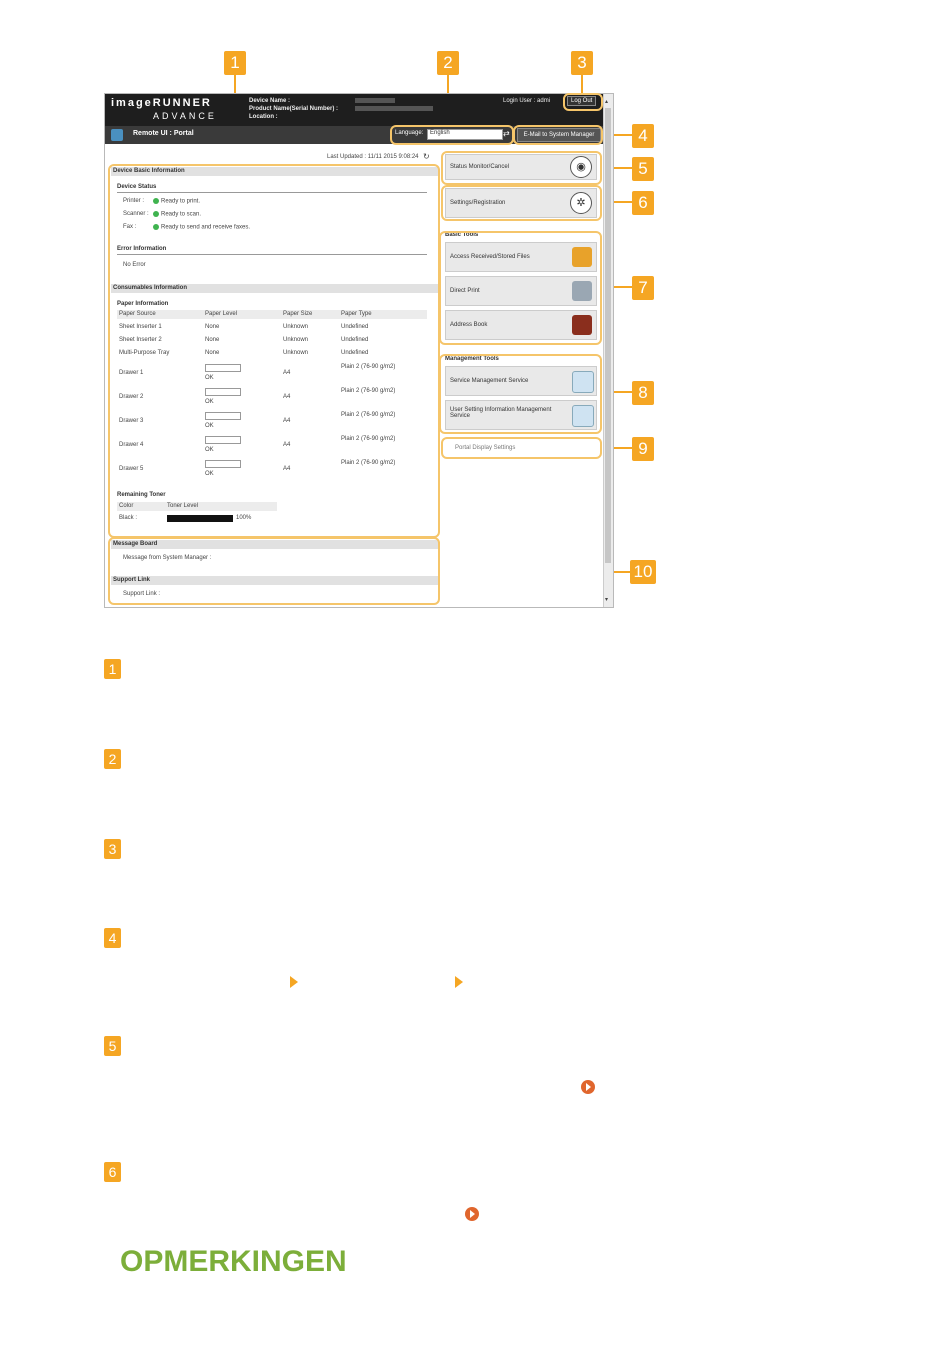 Image resolution: width=950 pixels, height=1369 pixels. What do you see at coordinates (263, 117) in the screenshot?
I see `location-label: Location :` at bounding box center [263, 117].